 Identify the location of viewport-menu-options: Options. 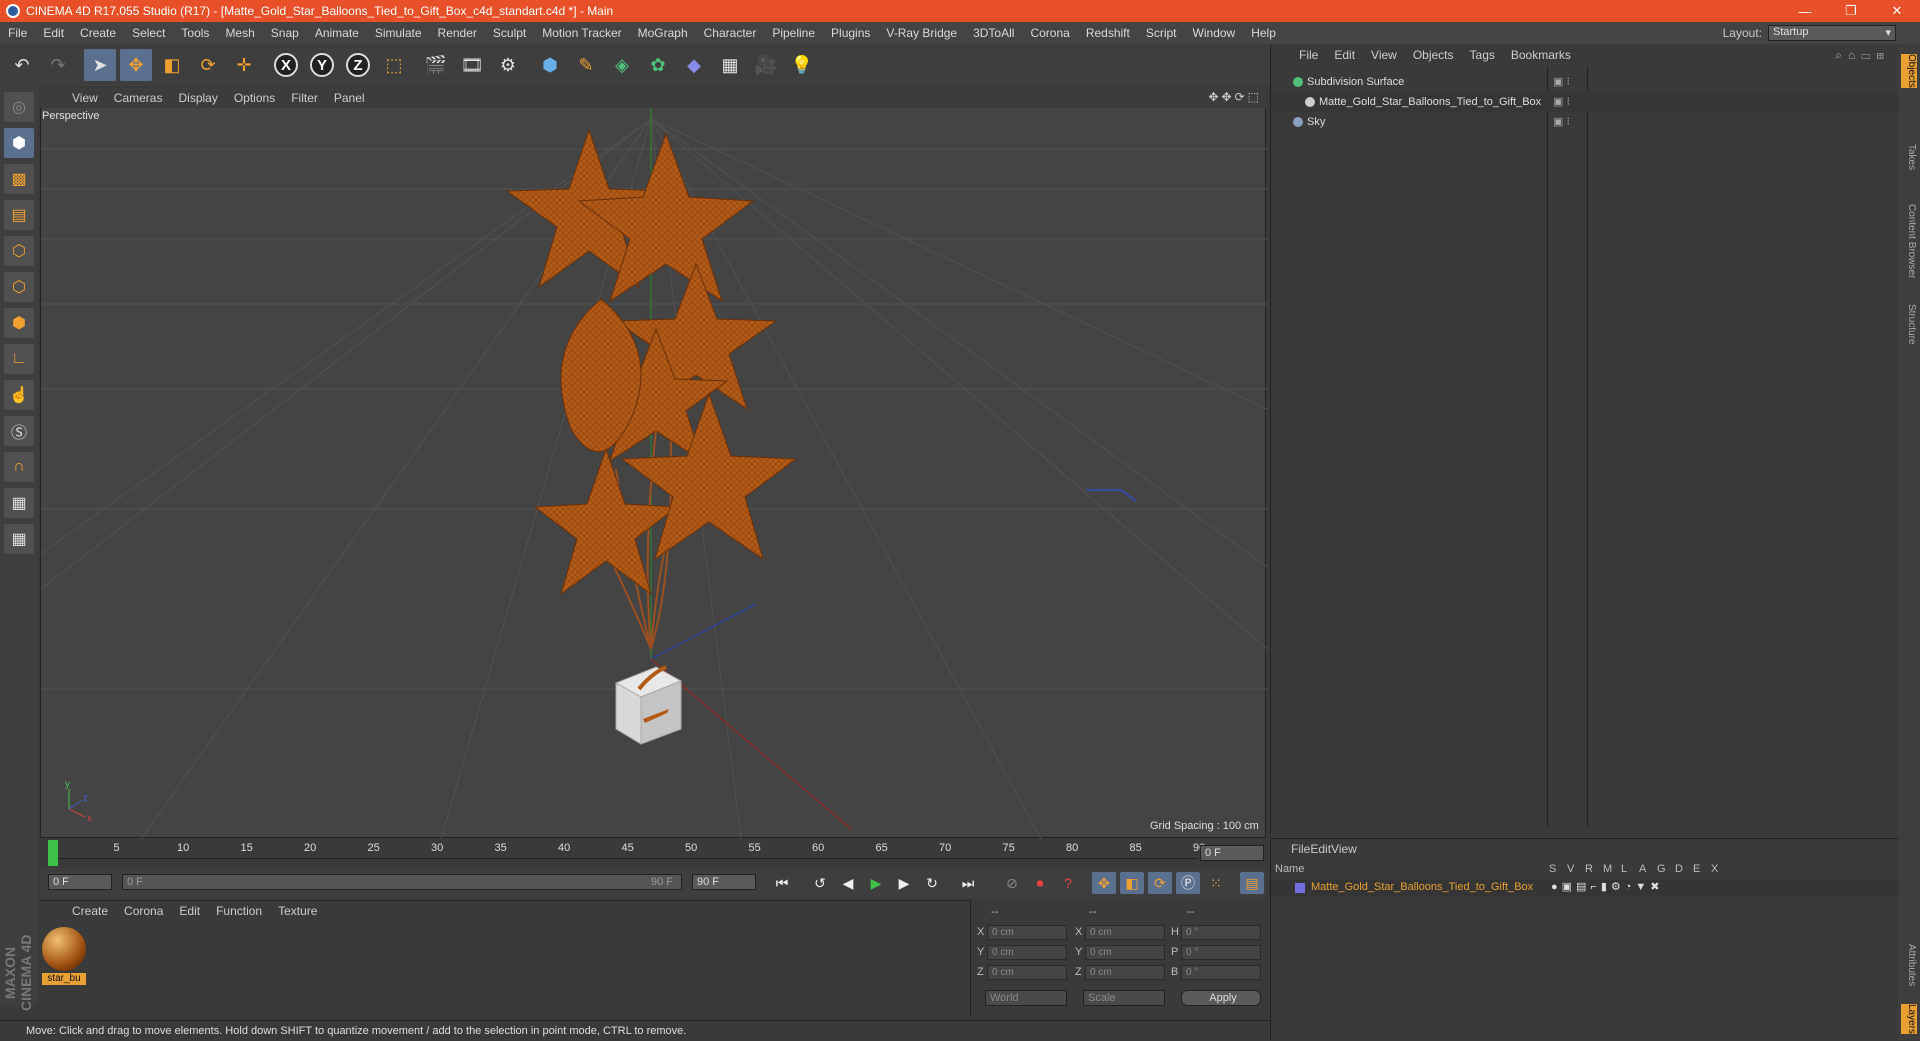
(254, 98).